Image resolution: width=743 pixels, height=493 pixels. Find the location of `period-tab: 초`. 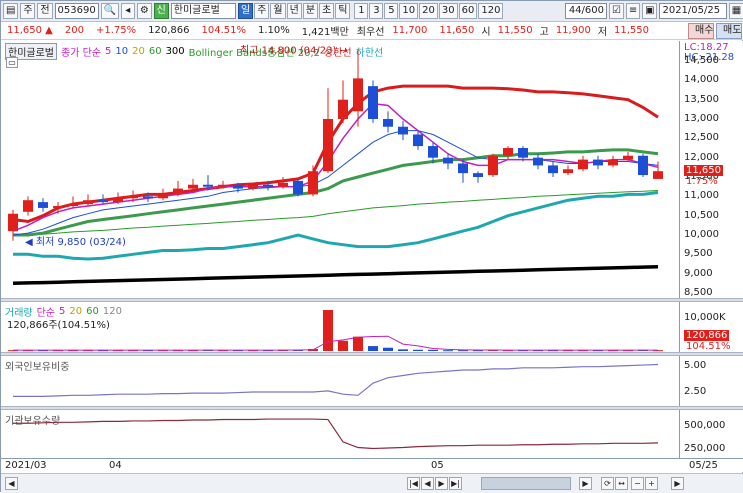

period-tab: 초 is located at coordinates (327, 11).